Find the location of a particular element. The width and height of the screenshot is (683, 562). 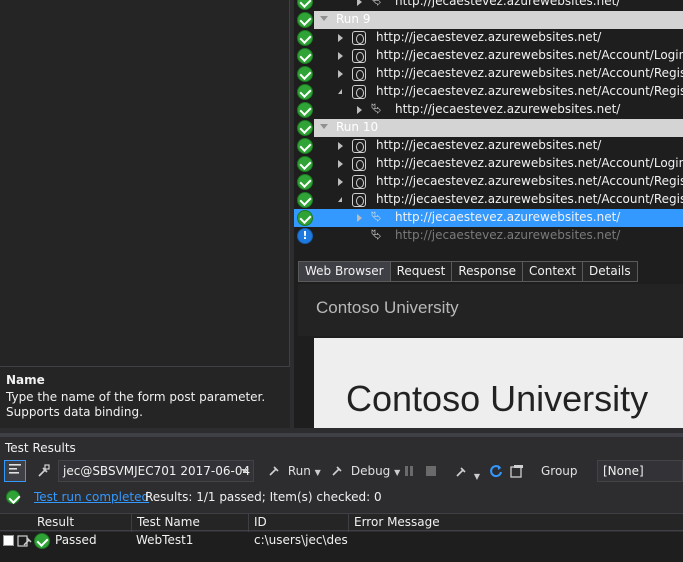

filter-toggle-button is located at coordinates (15, 471).